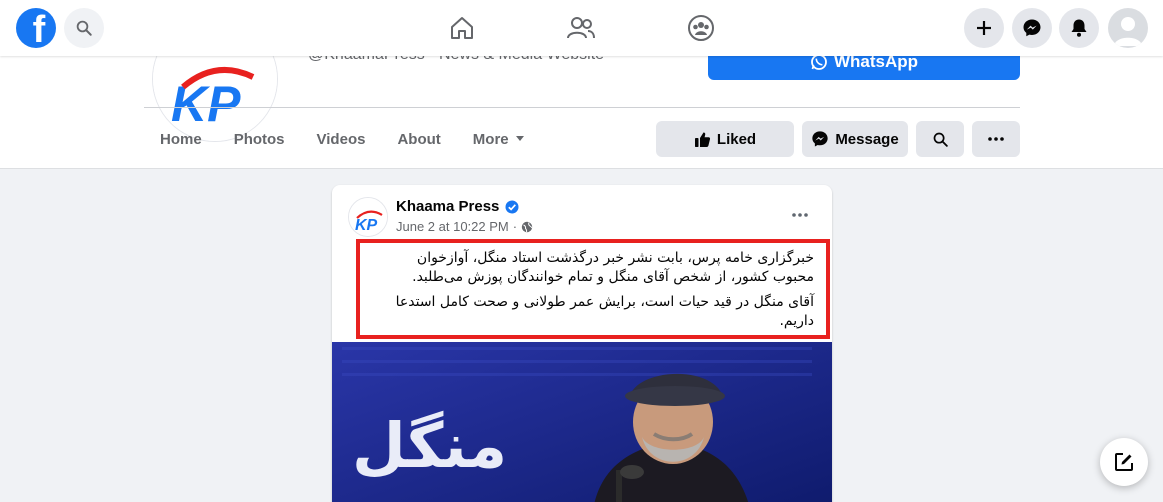 Image resolution: width=1163 pixels, height=502 pixels. I want to click on message-label: Message, so click(867, 139).